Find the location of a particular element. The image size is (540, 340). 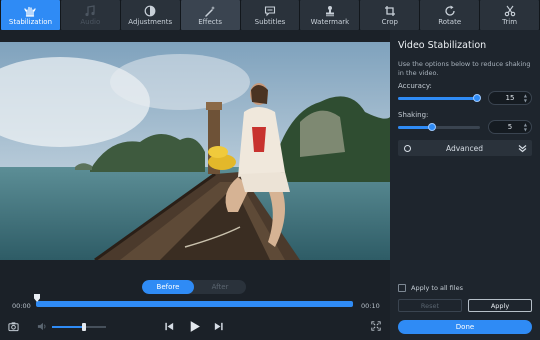

play-icon is located at coordinates (194, 326).